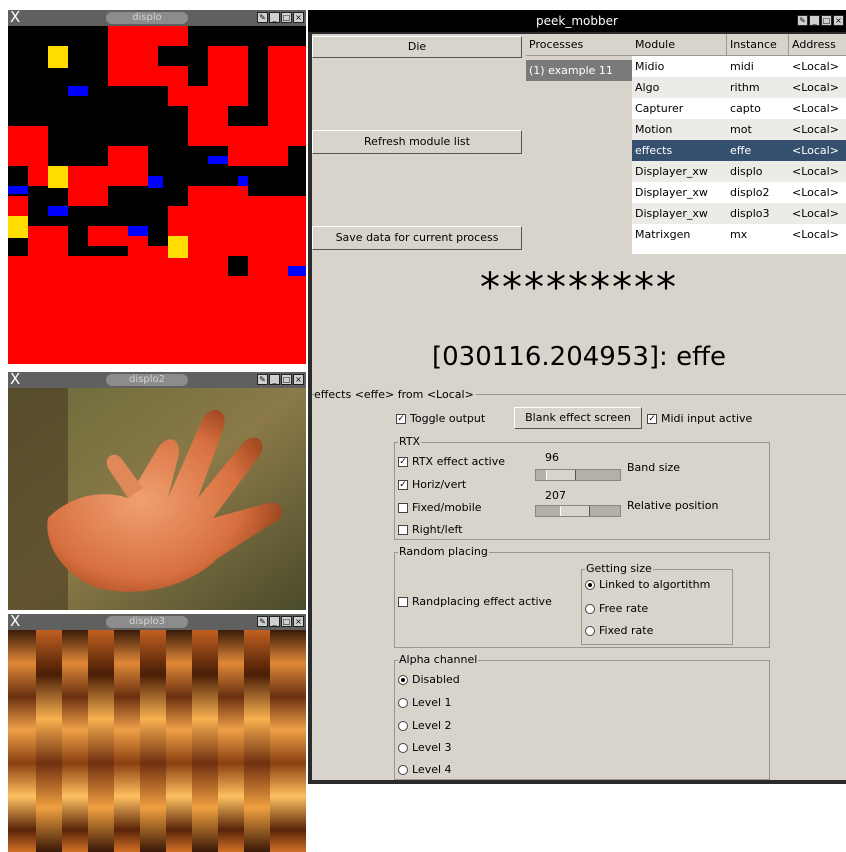 This screenshot has width=846, height=852. I want to click on viewer-titlebar: X displo3 ✎ _ □ ×, so click(157, 621).